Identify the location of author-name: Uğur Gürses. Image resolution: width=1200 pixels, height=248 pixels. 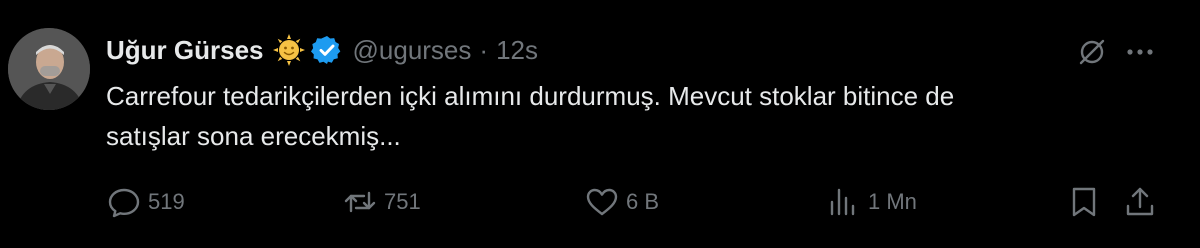
(185, 50).